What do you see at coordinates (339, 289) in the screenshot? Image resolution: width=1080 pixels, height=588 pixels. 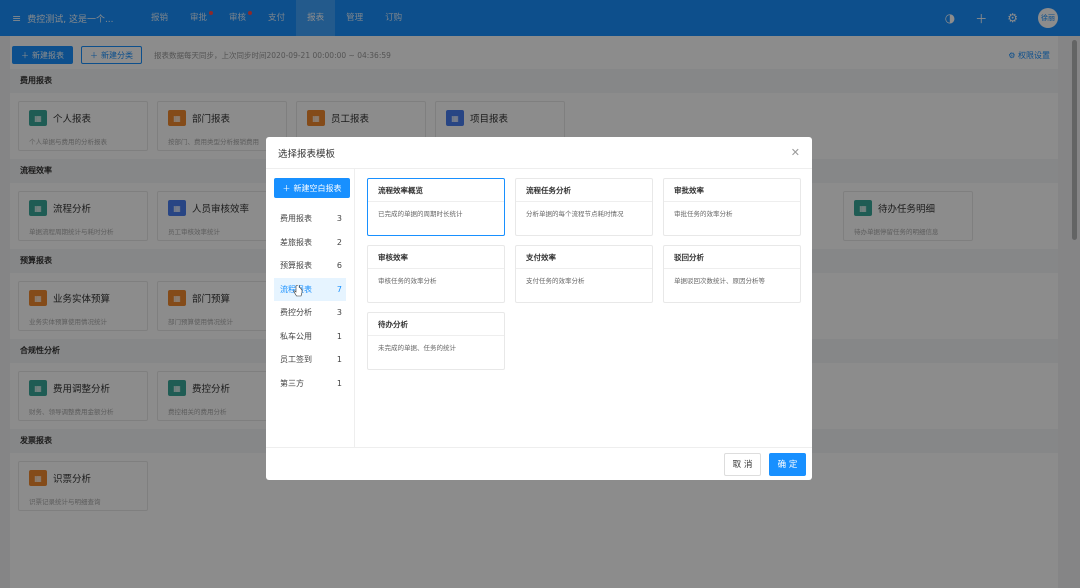 I see `category-count: 7` at bounding box center [339, 289].